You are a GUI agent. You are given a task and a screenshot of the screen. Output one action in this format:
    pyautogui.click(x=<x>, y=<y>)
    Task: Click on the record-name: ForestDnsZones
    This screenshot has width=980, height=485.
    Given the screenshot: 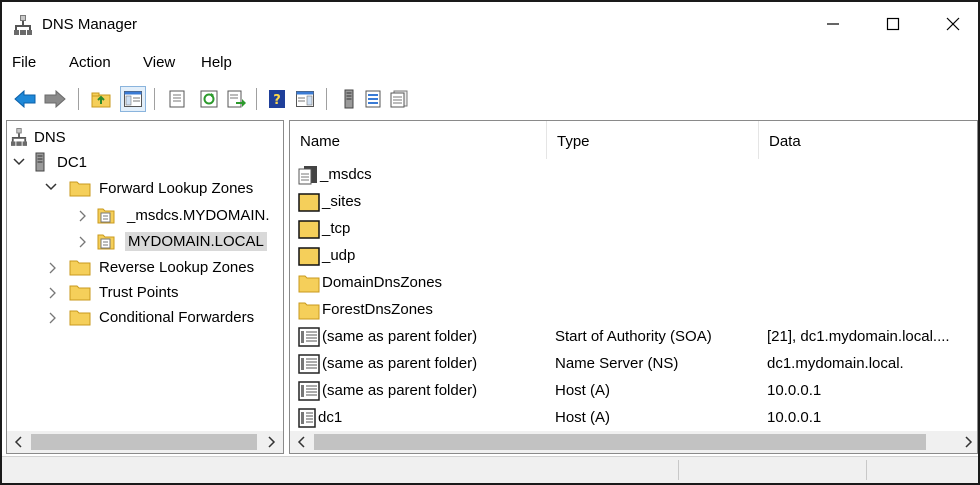 What is the action you would take?
    pyautogui.click(x=377, y=309)
    